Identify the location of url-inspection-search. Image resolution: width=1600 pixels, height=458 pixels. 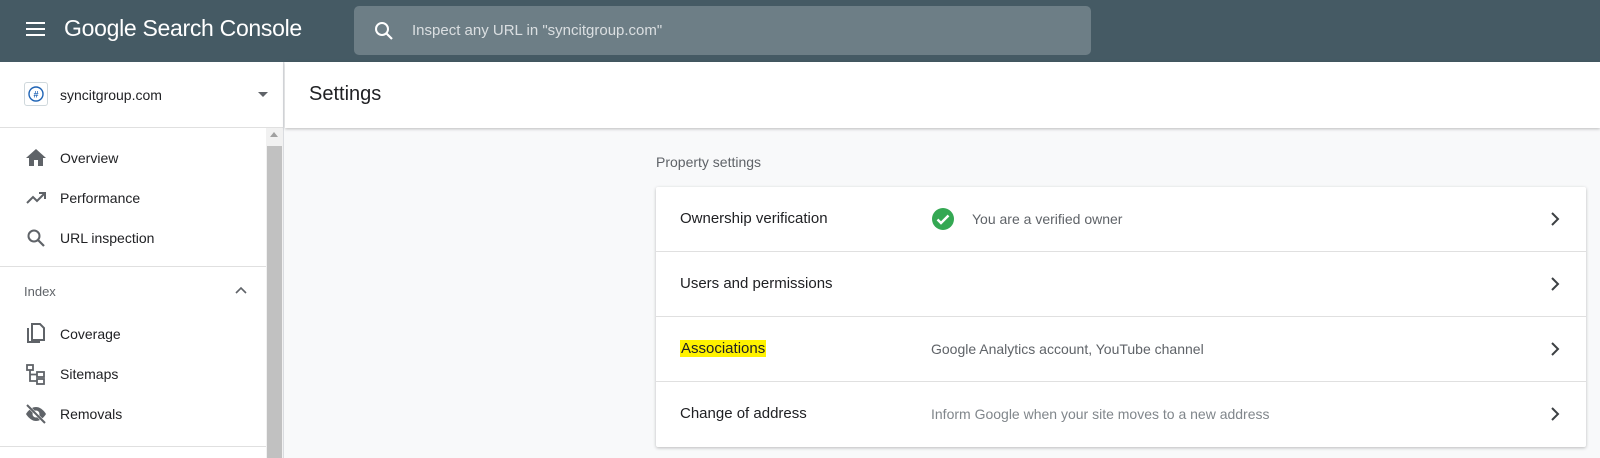
(722, 30).